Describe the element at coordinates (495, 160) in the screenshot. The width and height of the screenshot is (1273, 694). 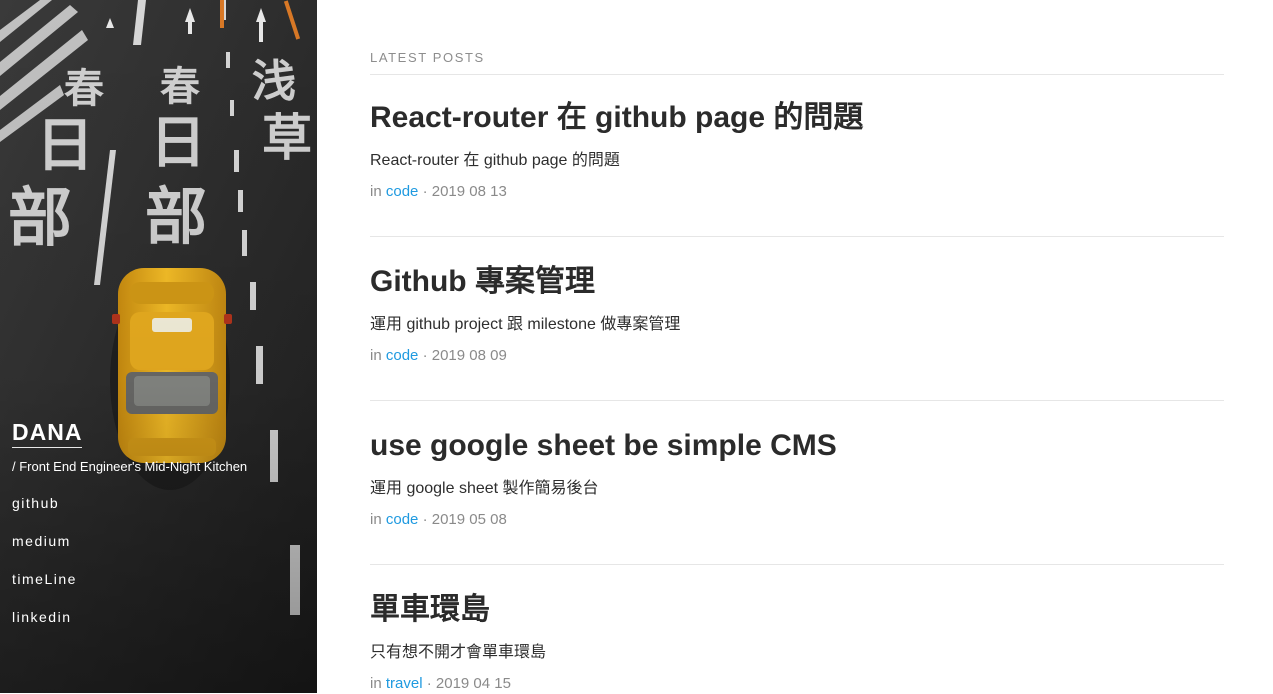
I see `post-description: React-router 在 github page 的問題` at that location.